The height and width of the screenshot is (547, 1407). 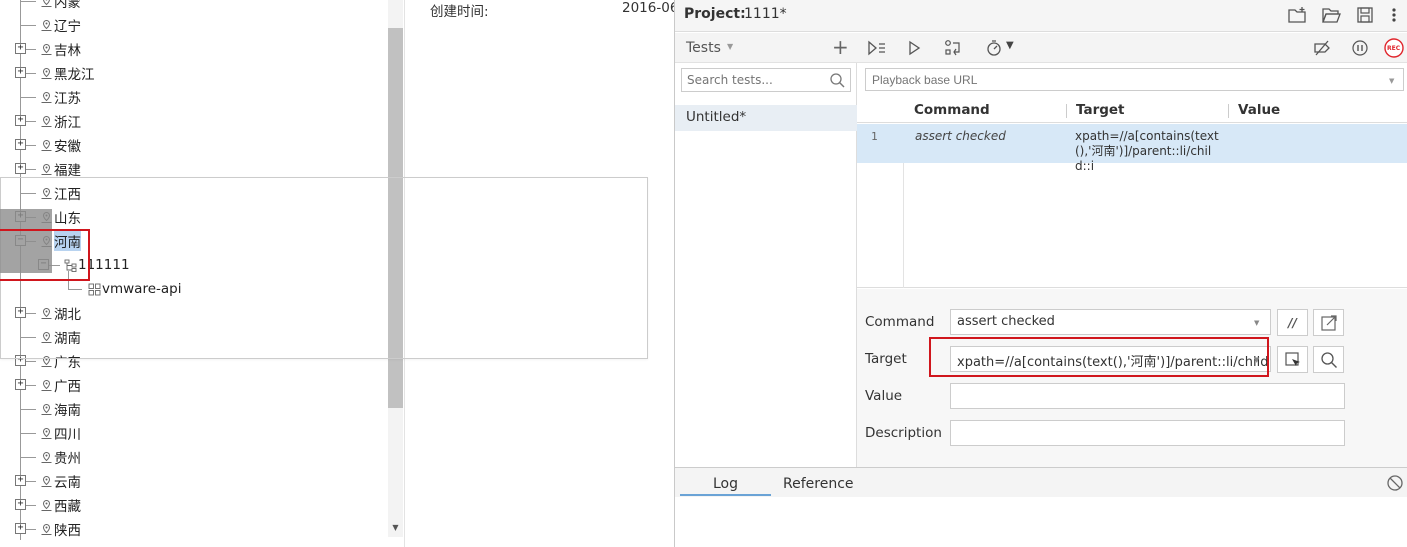 What do you see at coordinates (1259, 110) in the screenshot?
I see `column-header-value: Value` at bounding box center [1259, 110].